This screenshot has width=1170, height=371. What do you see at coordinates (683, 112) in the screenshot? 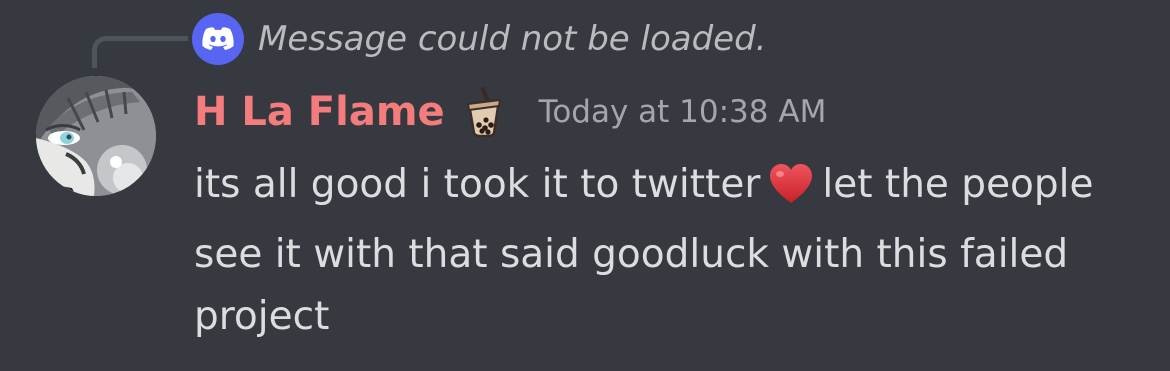
I see `message-timestamp: Today at 10:38 AM` at bounding box center [683, 112].